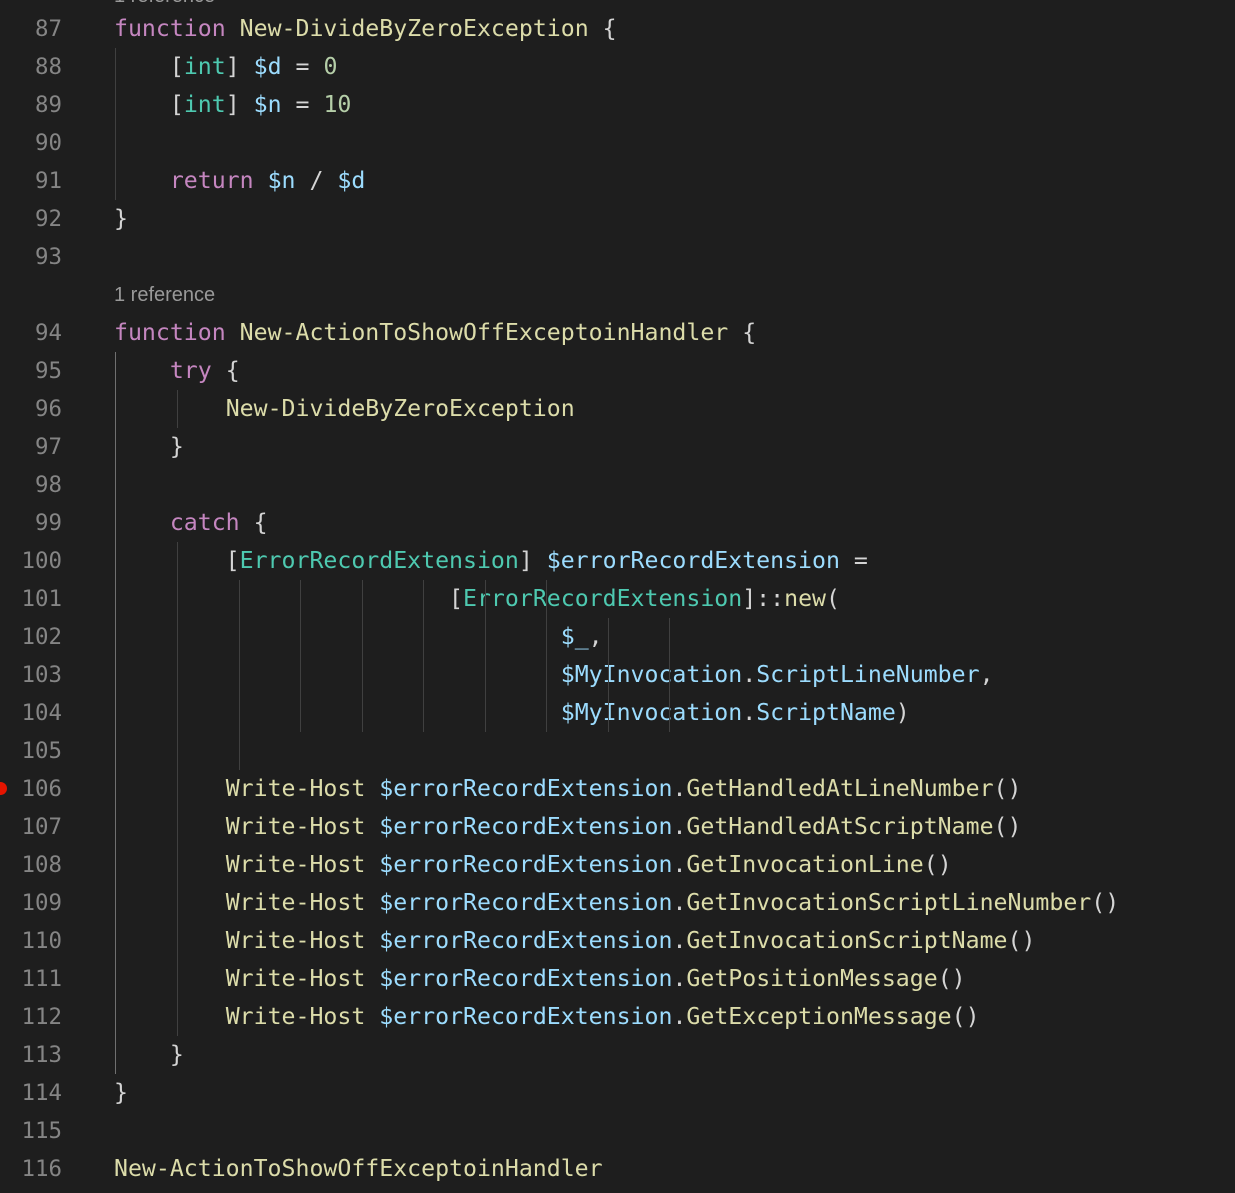  I want to click on line-number: 109, so click(31, 903).